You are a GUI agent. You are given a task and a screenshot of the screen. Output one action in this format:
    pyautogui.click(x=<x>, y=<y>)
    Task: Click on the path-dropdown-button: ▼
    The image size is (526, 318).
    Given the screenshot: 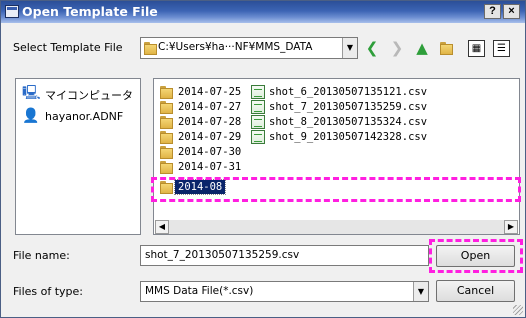 What is the action you would take?
    pyautogui.click(x=349, y=48)
    